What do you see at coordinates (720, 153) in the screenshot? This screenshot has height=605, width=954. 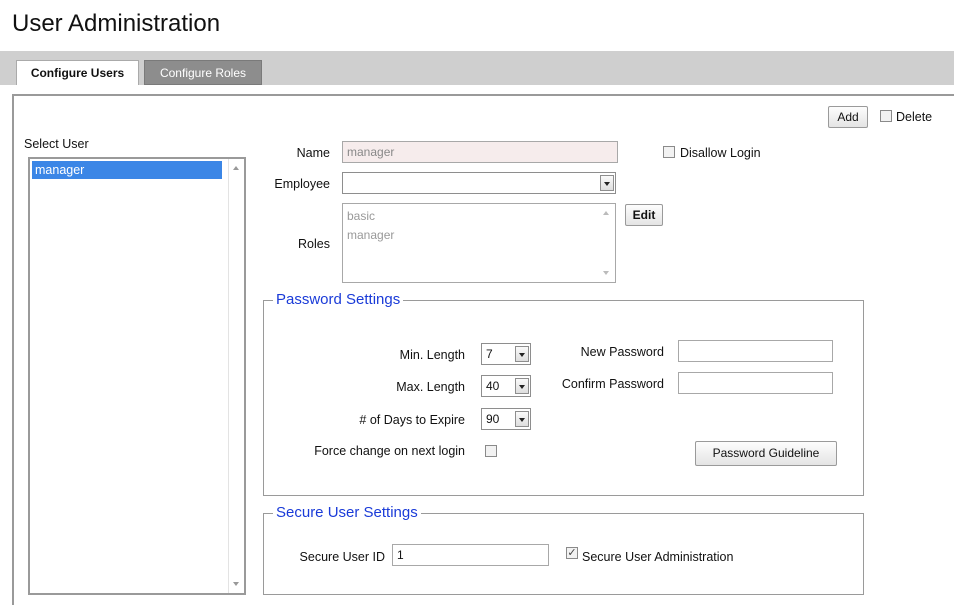 I see `disallow-login-label: Disallow Login` at bounding box center [720, 153].